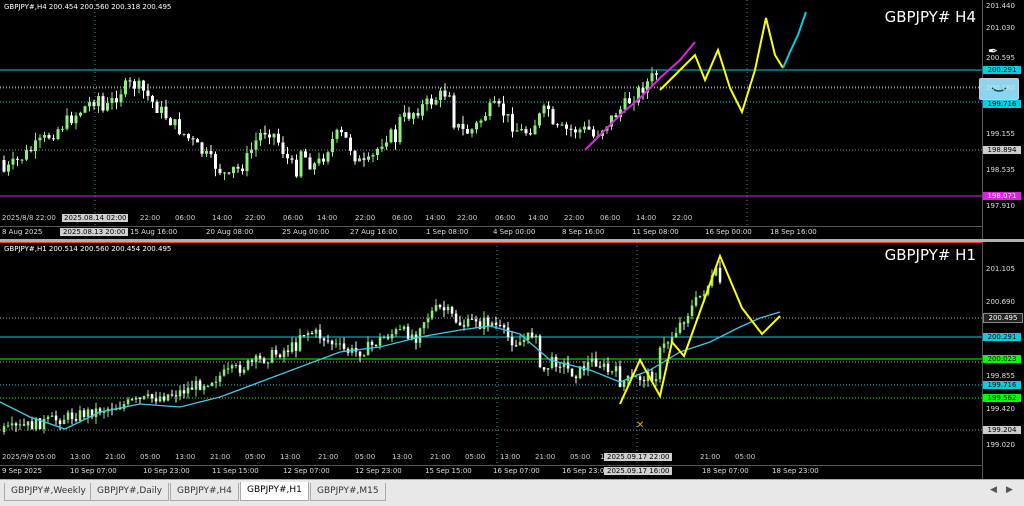  I want to click on h4-price-tick: 200.595, so click(1000, 58).